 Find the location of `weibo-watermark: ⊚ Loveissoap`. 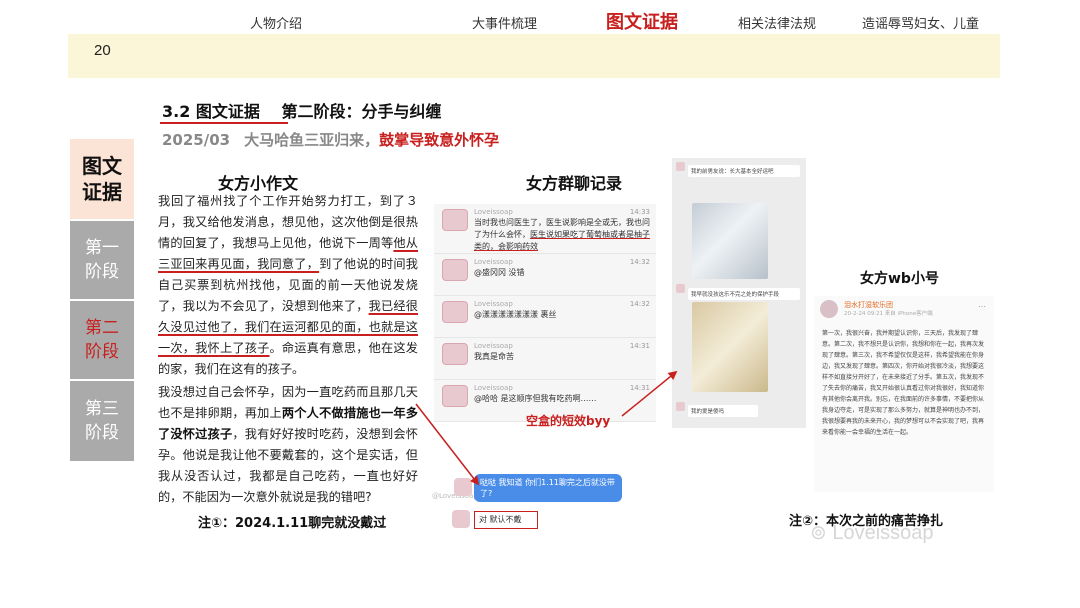

weibo-watermark: ⊚ Loveissoap is located at coordinates (872, 533).